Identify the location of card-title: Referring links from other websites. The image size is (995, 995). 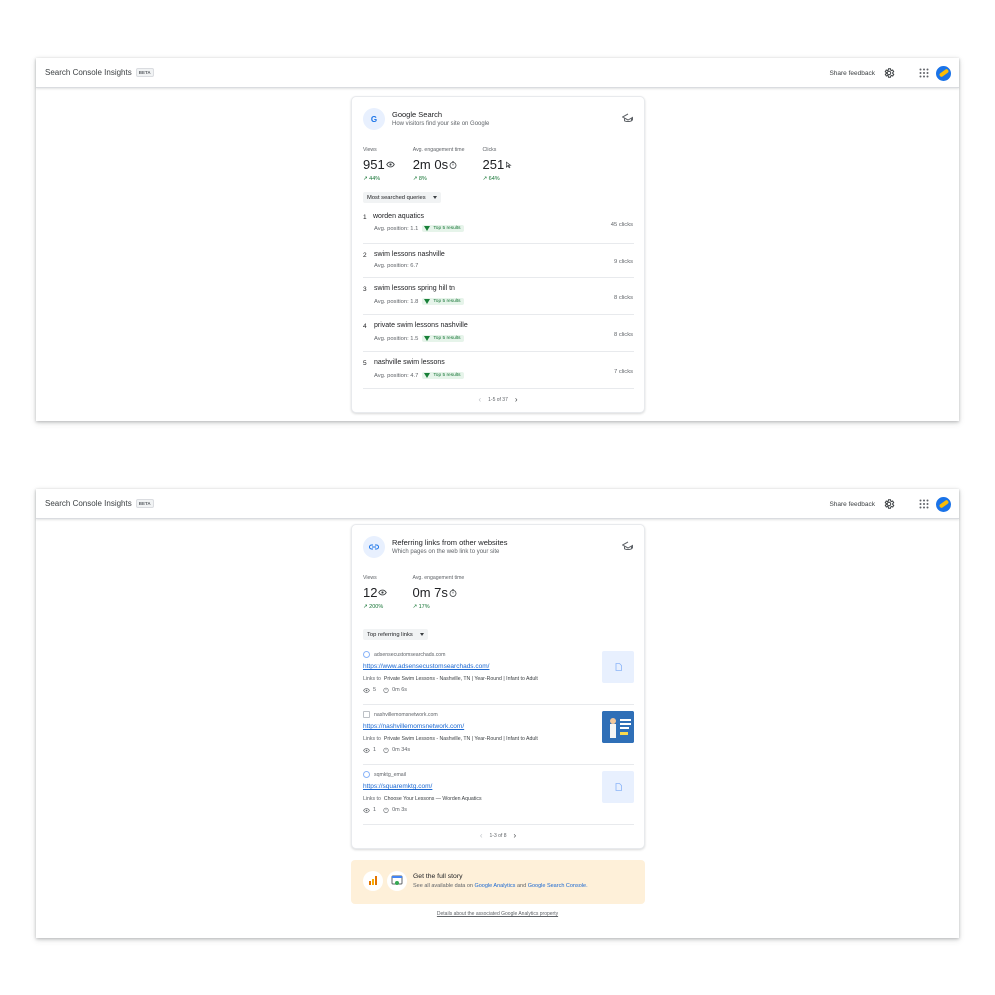
(450, 542).